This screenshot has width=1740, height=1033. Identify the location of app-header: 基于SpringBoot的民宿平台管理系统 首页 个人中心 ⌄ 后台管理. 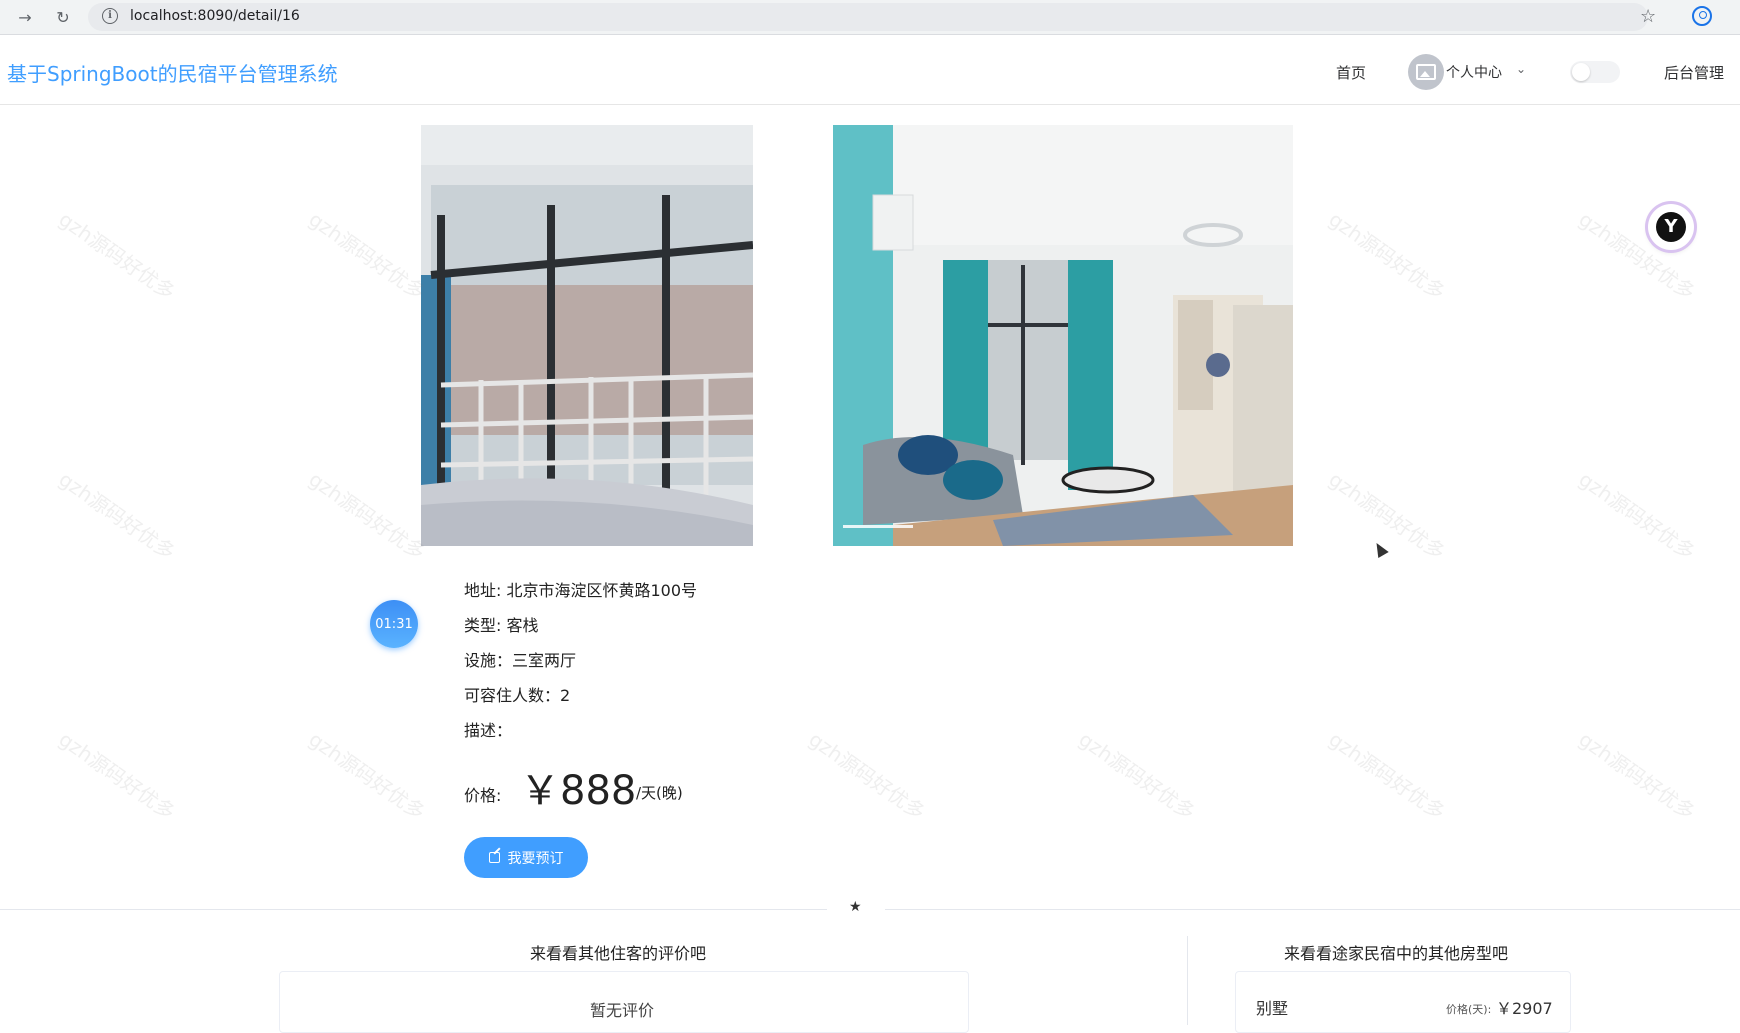
(870, 70).